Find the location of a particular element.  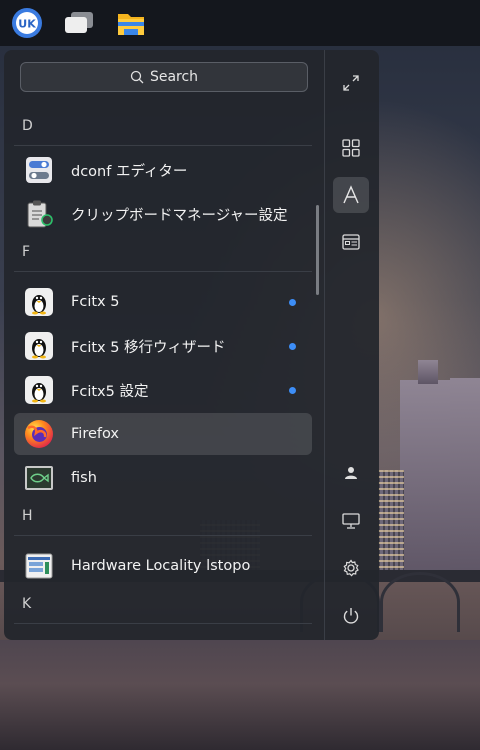

app-label: Hardware Locality lstopo is located at coordinates (161, 566).